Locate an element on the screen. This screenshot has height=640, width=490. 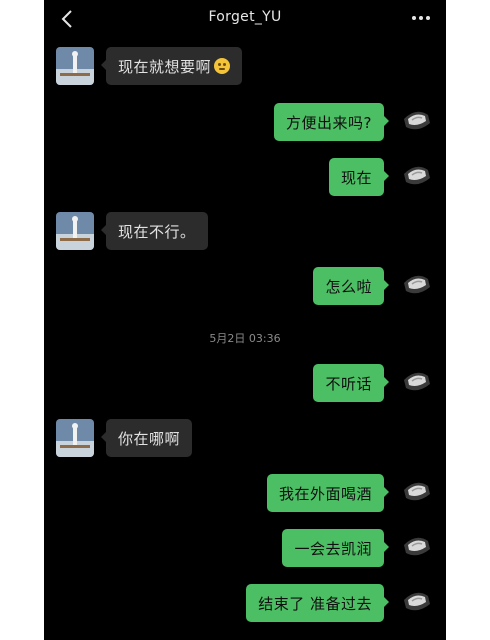
message-text: 一会去凯润 is located at coordinates (333, 548).